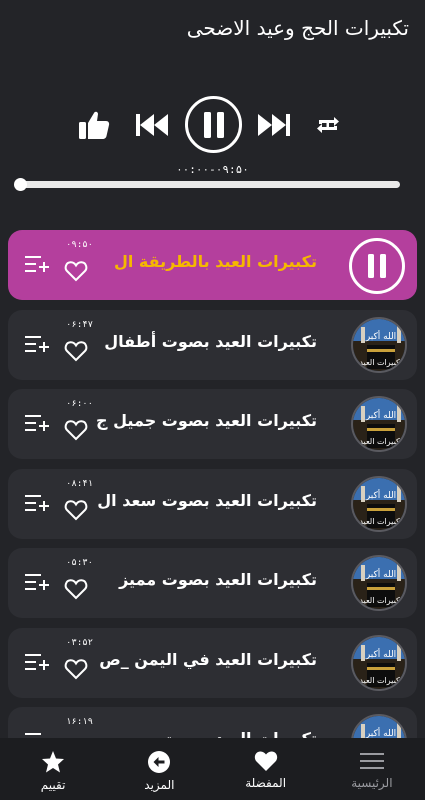 The height and width of the screenshot is (800, 425). I want to click on skip-next-icon, so click(274, 125).